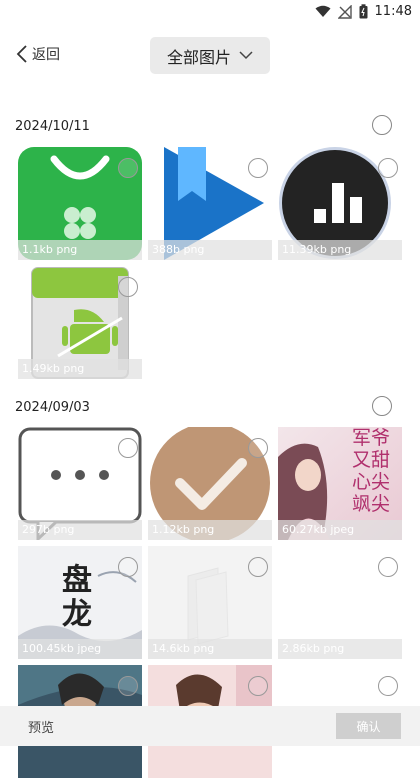 This screenshot has width=420, height=778. I want to click on image-caption: 388b png, so click(210, 250).